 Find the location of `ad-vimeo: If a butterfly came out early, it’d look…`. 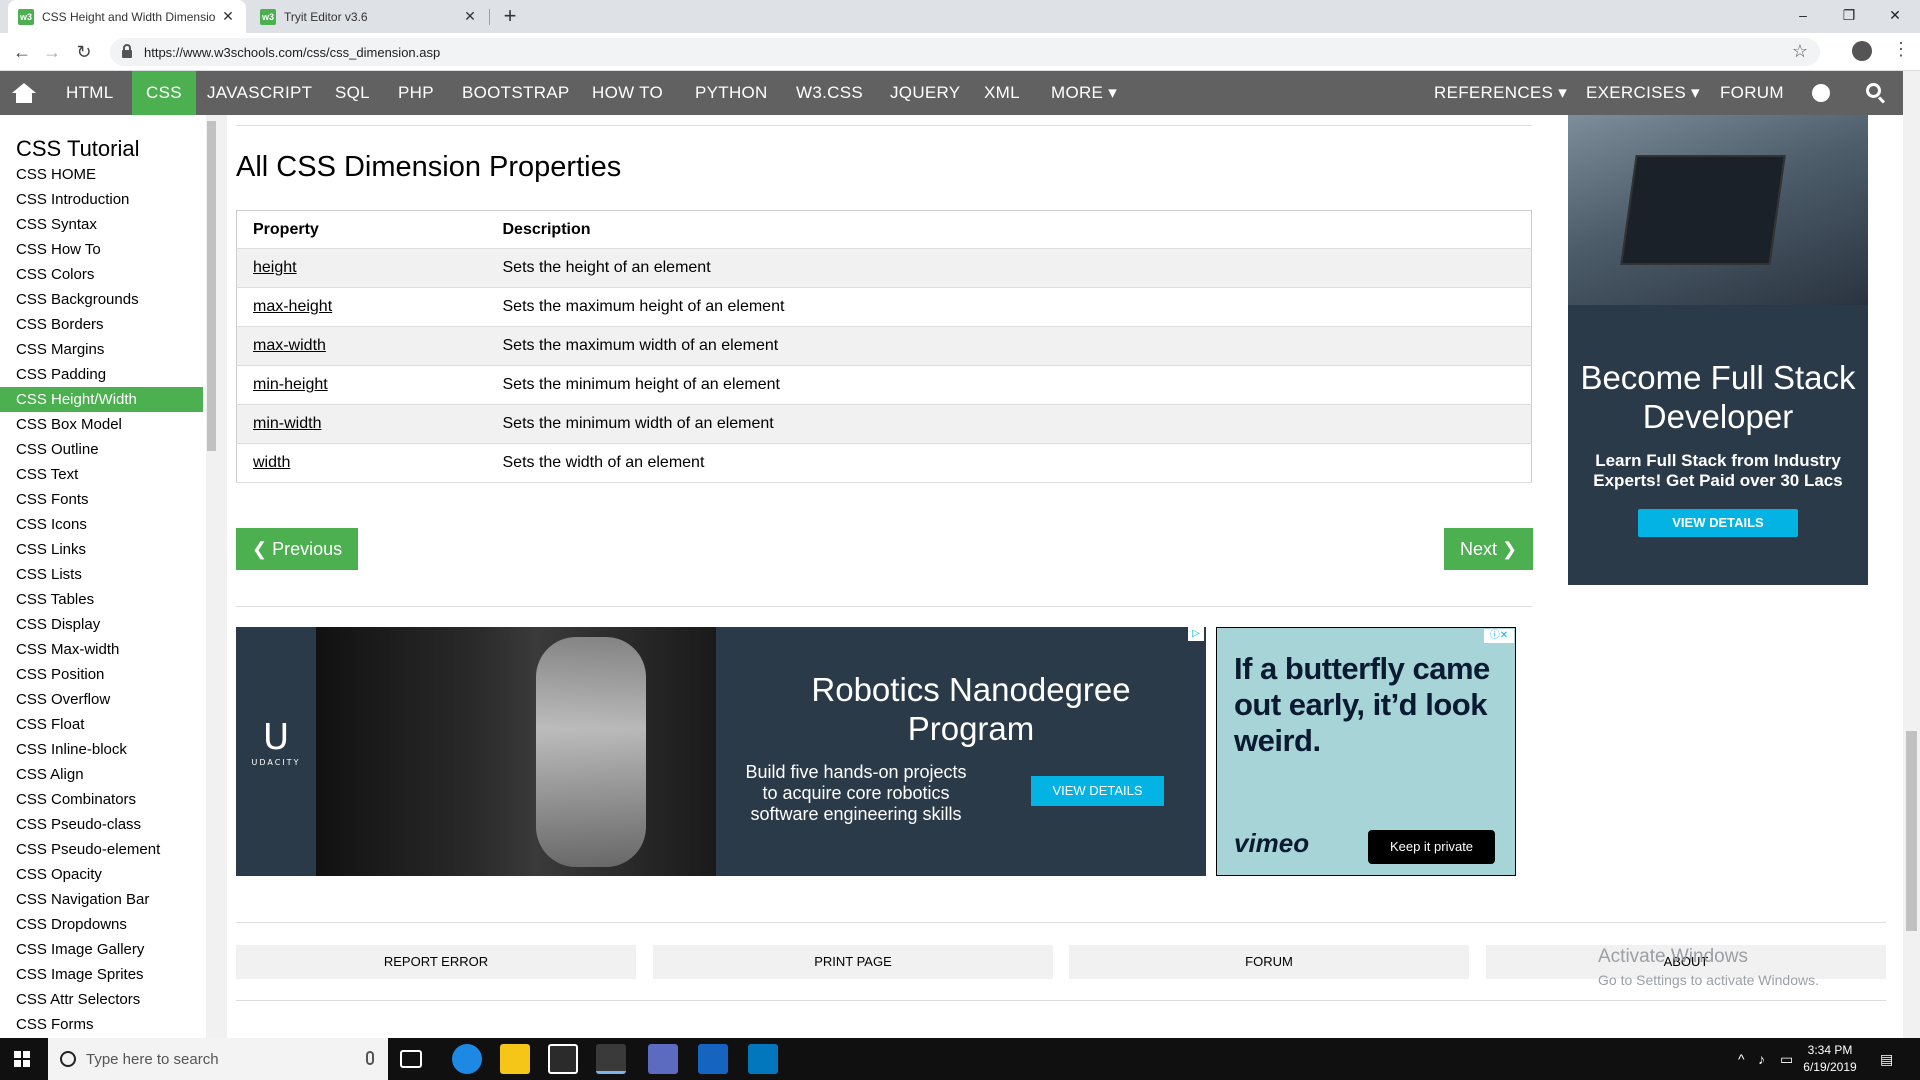

ad-vimeo: If a butterfly came out early, it’d look… is located at coordinates (1366, 751).